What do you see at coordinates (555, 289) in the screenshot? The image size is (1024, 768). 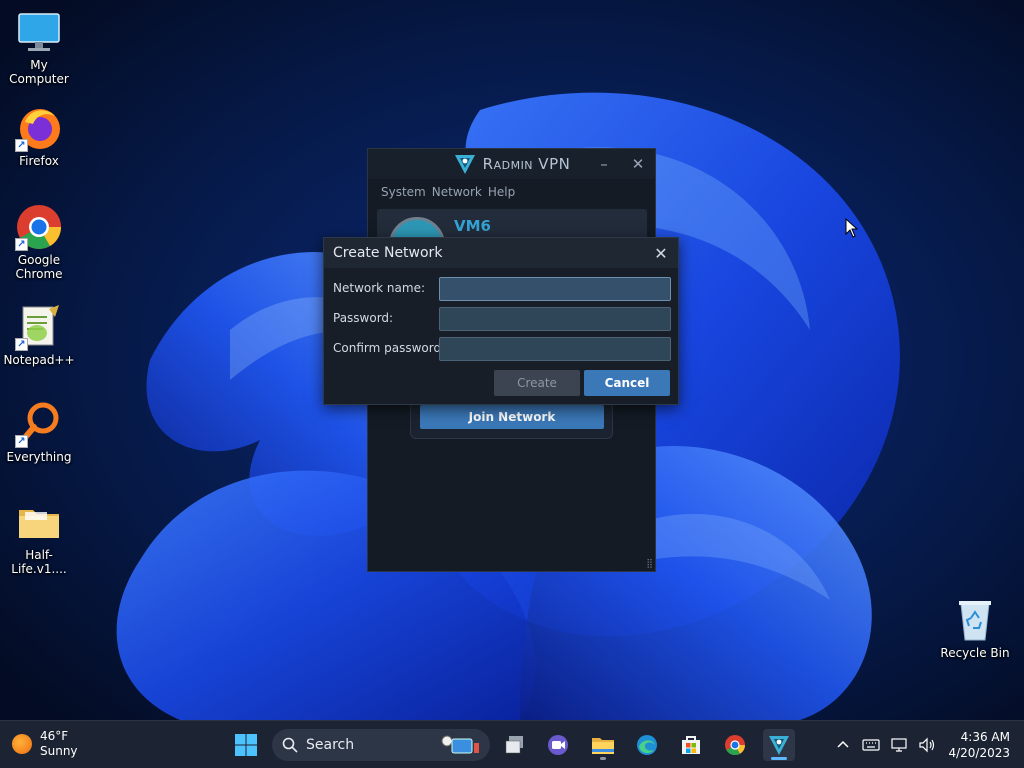 I see `network-name-input` at bounding box center [555, 289].